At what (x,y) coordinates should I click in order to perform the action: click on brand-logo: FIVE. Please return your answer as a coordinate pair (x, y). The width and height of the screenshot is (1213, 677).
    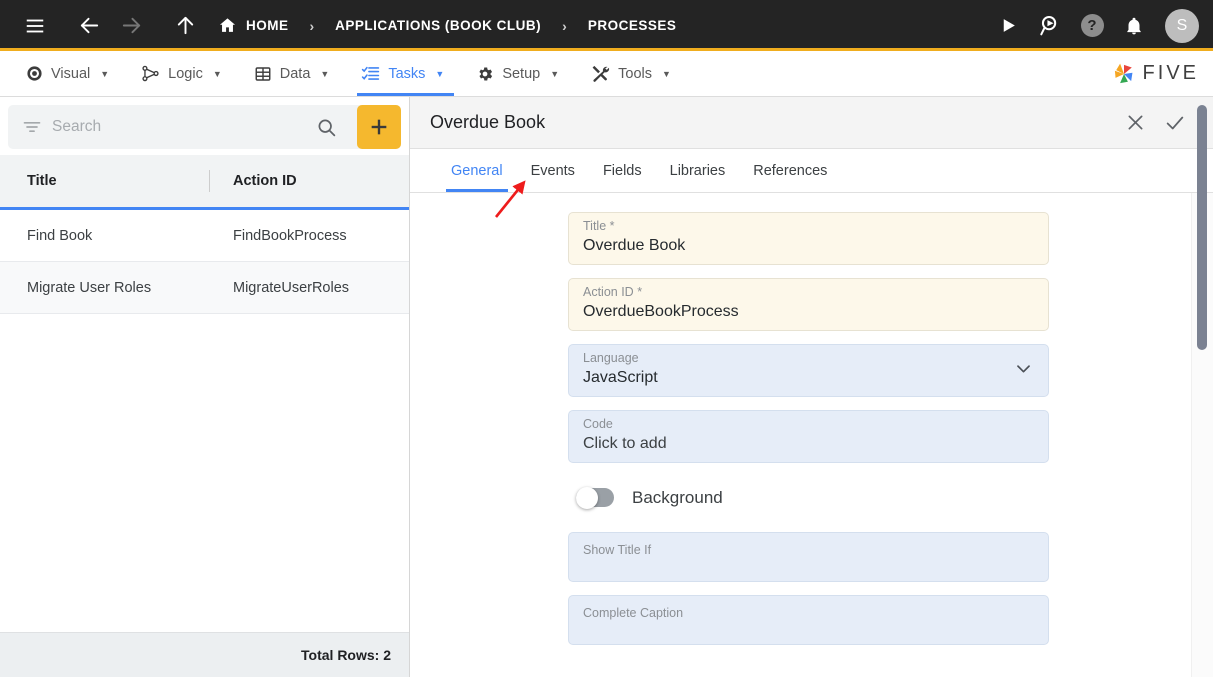
    Looking at the image, I should click on (1162, 73).